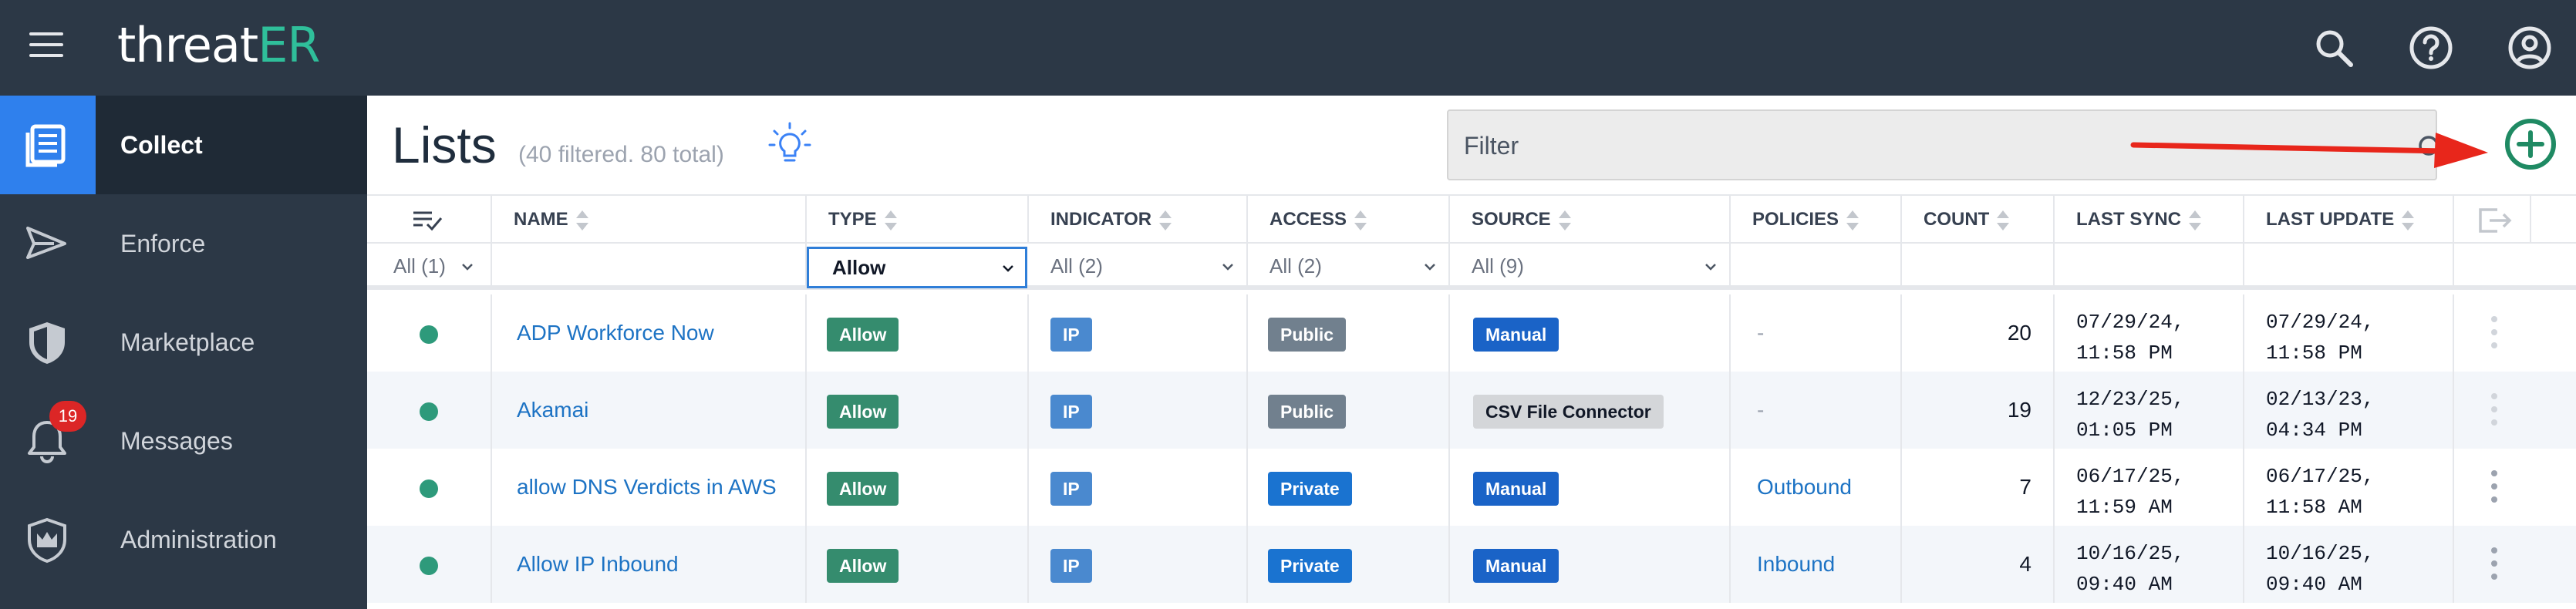 The height and width of the screenshot is (609, 2576). Describe the element at coordinates (598, 564) in the screenshot. I see `list-name-link: Allow IP Inbound` at that location.